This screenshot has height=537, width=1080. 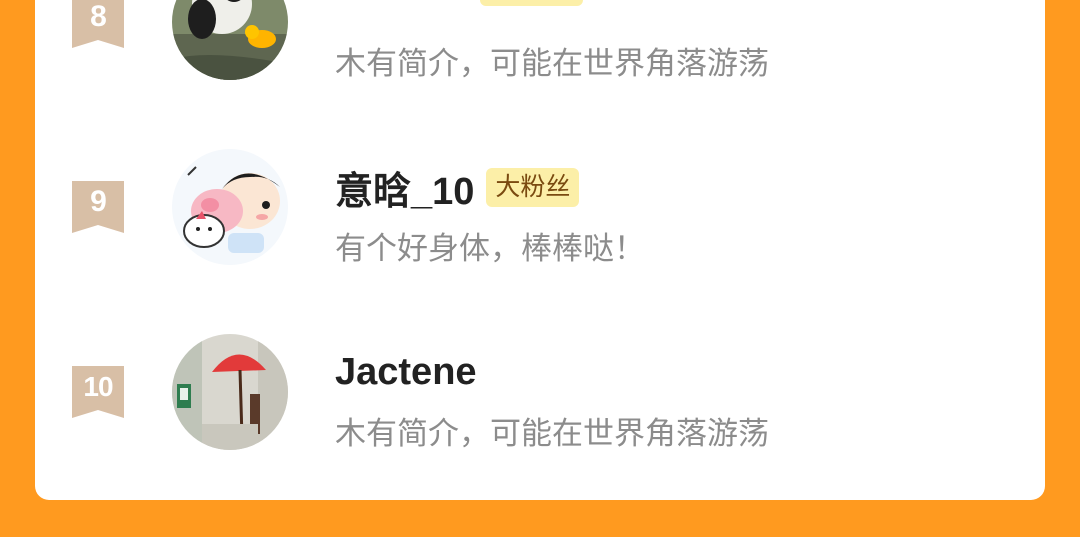 I want to click on rank-number: 10, so click(x=98, y=386).